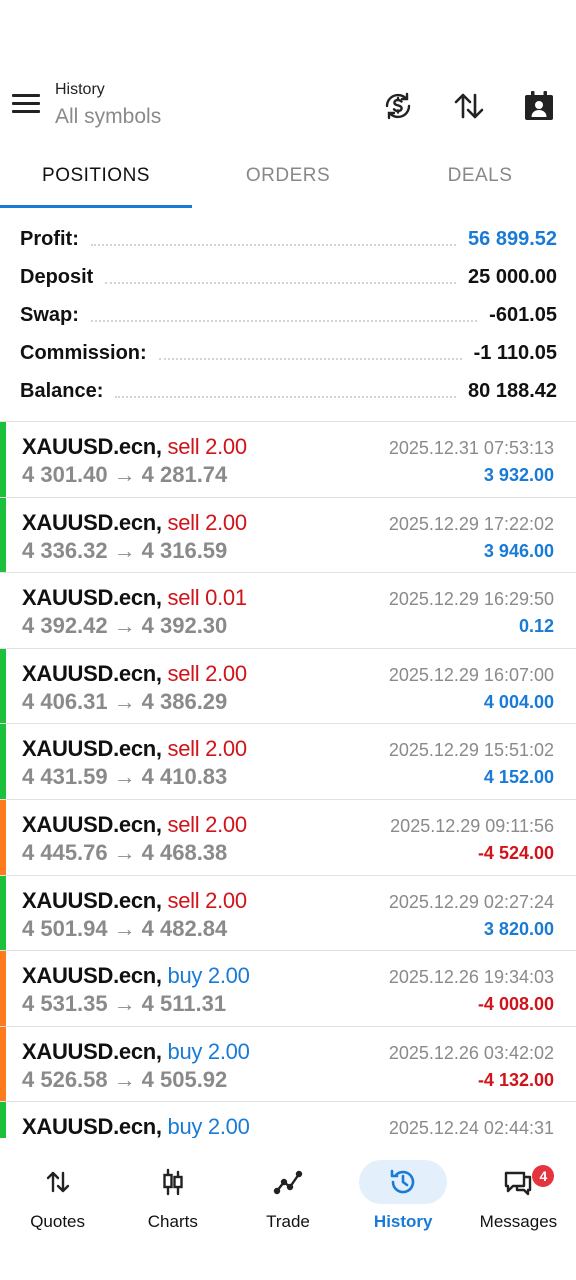 The image size is (576, 1280). Describe the element at coordinates (184, 626) in the screenshot. I see `close-price: 4 392.30` at that location.